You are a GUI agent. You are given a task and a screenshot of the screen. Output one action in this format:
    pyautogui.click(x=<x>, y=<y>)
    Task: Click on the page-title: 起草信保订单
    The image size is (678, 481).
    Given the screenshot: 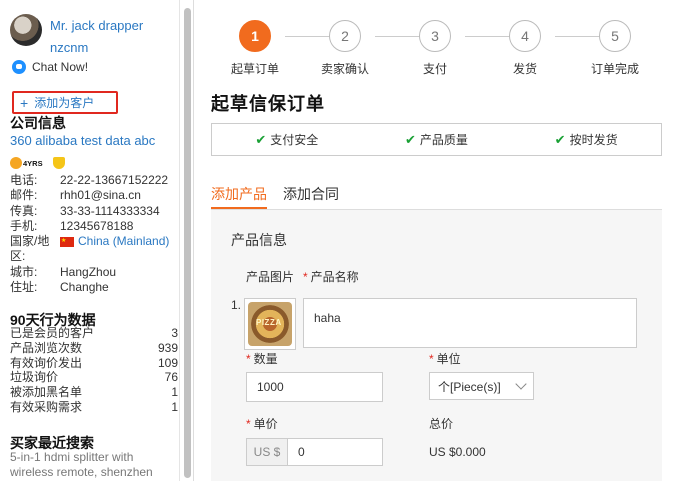 What is the action you would take?
    pyautogui.click(x=268, y=104)
    